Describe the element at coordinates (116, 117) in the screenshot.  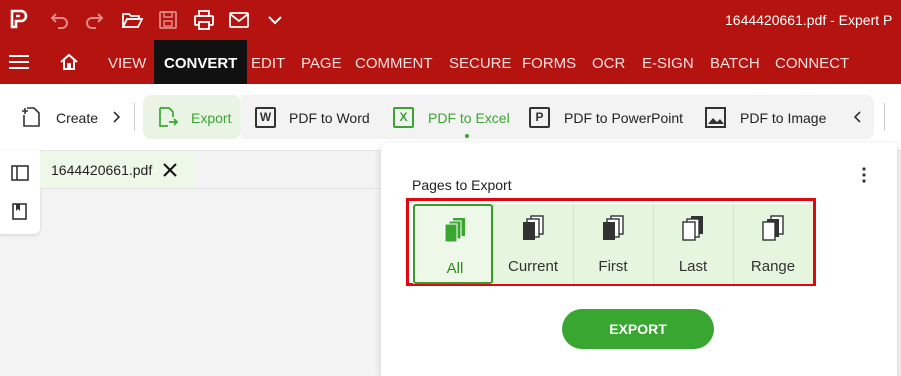
I see `chevron-right-icon` at that location.